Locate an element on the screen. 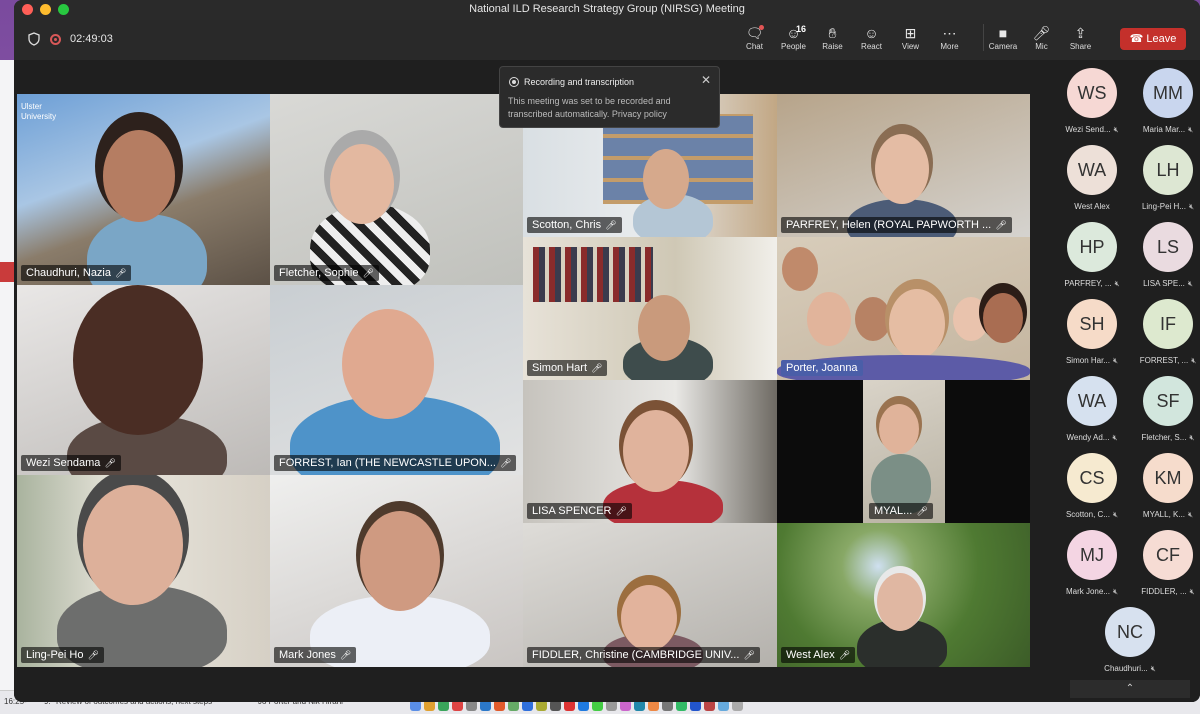 The image size is (1200, 714). video-tile: West Alex 🎤︎ is located at coordinates (903, 595).